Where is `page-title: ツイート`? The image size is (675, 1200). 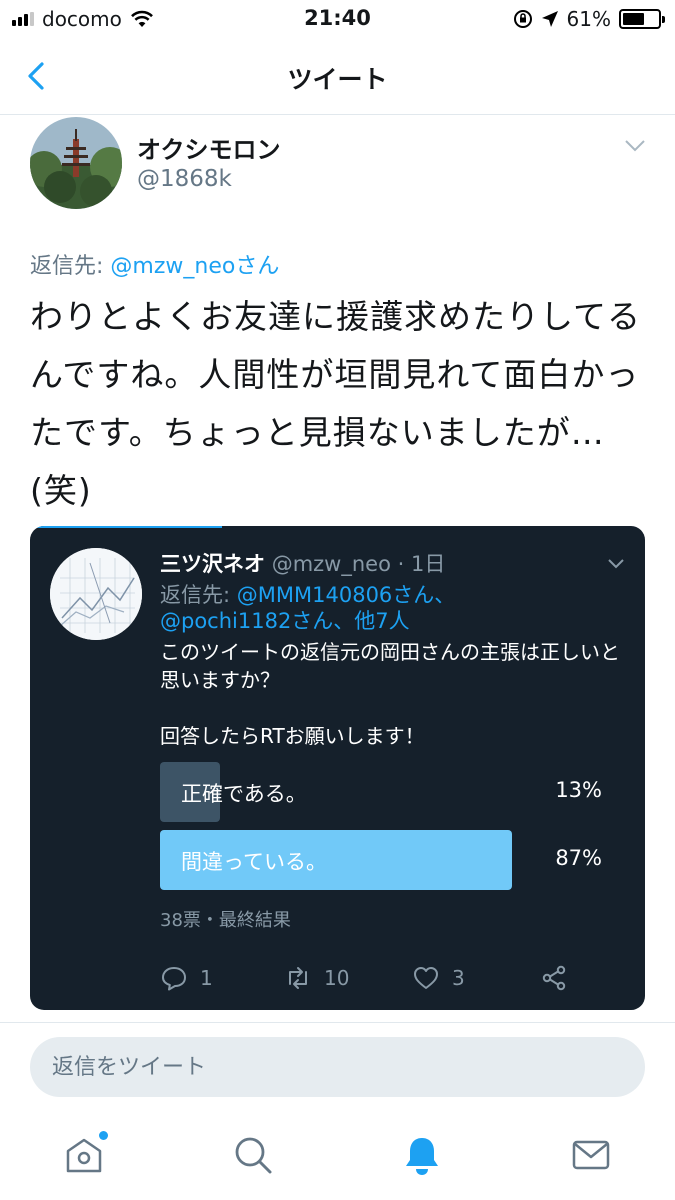 page-title: ツイート is located at coordinates (337, 79).